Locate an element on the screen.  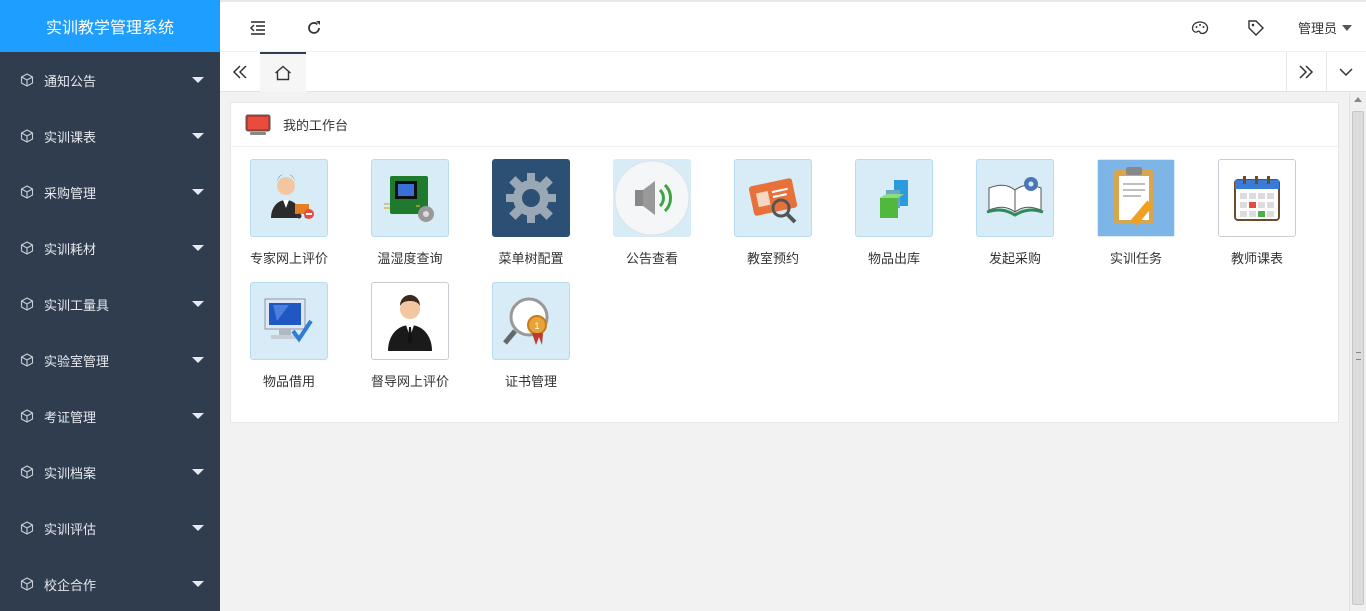
shortcut-label: 物品出库 is located at coordinates (893, 259).